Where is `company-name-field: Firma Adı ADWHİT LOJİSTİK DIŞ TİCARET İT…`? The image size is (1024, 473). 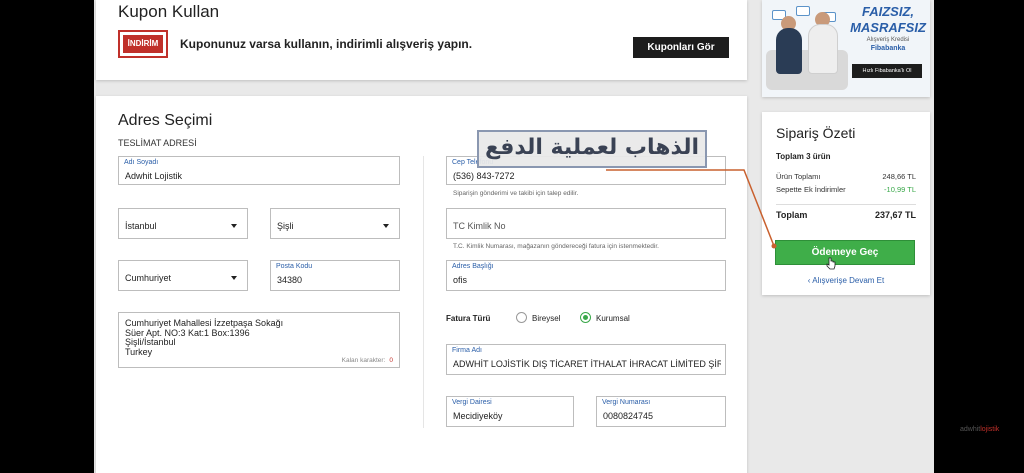
company-name-field: Firma Adı ADWHİT LOJİSTİK DIŞ TİCARET İT… is located at coordinates (586, 359).